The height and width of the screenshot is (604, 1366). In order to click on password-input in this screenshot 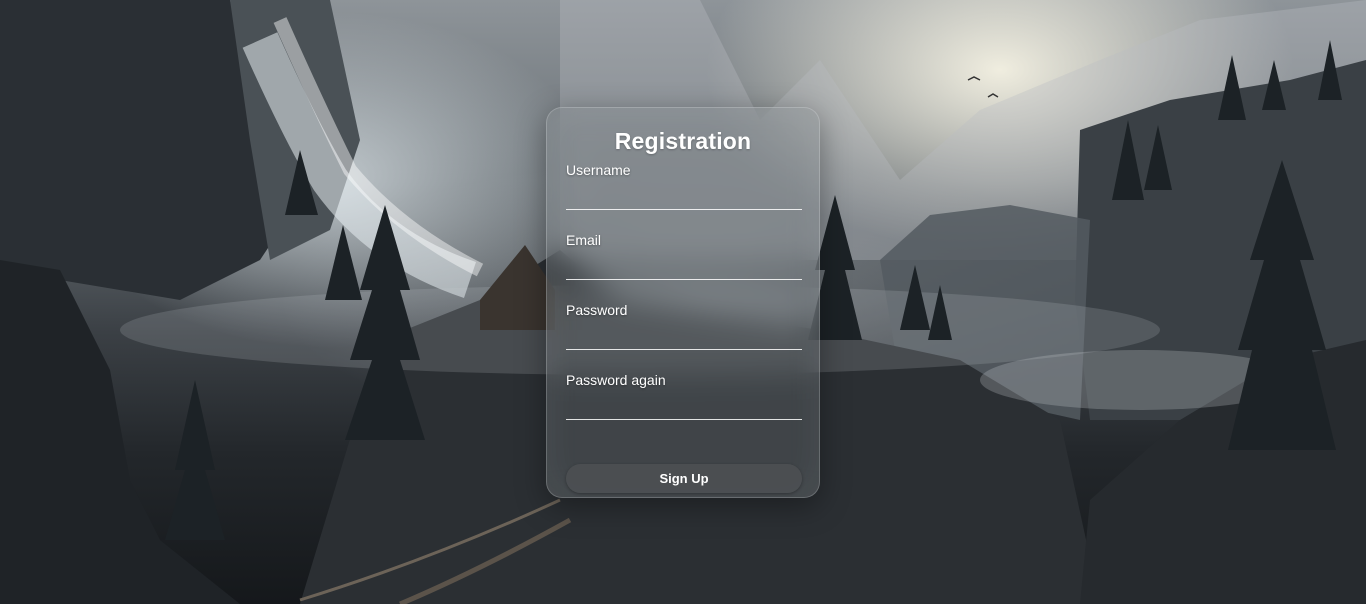, I will do `click(684, 336)`.